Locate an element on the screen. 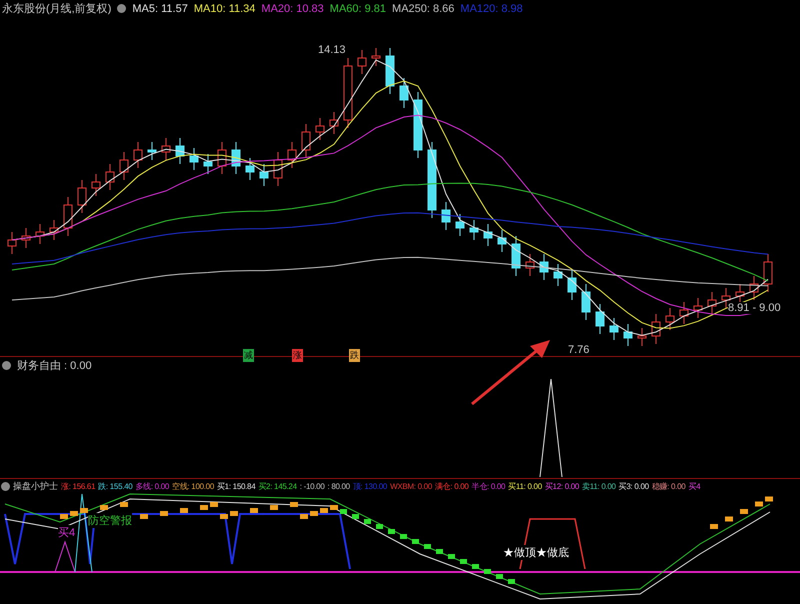 The width and height of the screenshot is (800, 604). indicator-readout: MA10: 11.34 is located at coordinates (225, 8).